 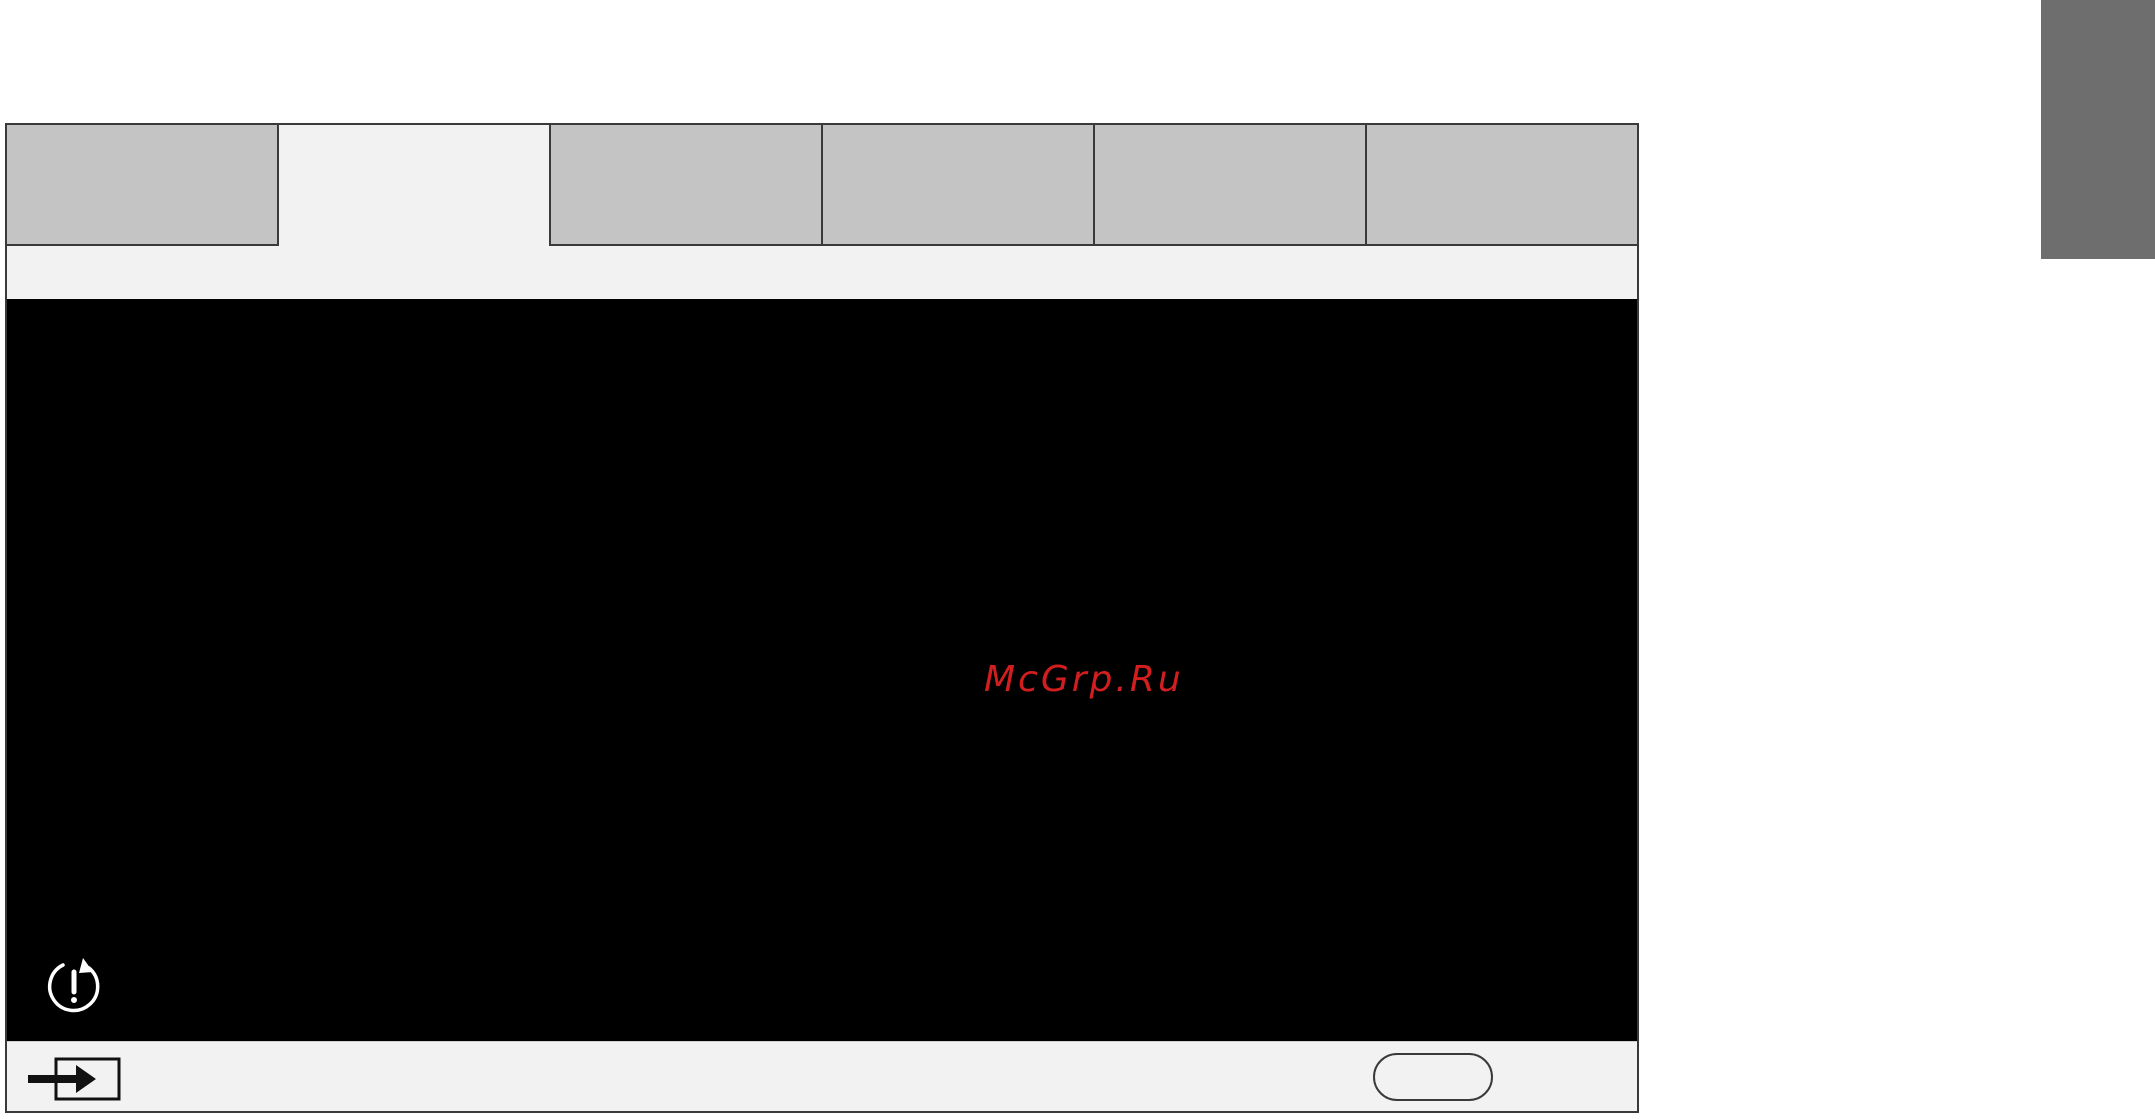 What do you see at coordinates (2098, 129) in the screenshot?
I see `side-page-marker` at bounding box center [2098, 129].